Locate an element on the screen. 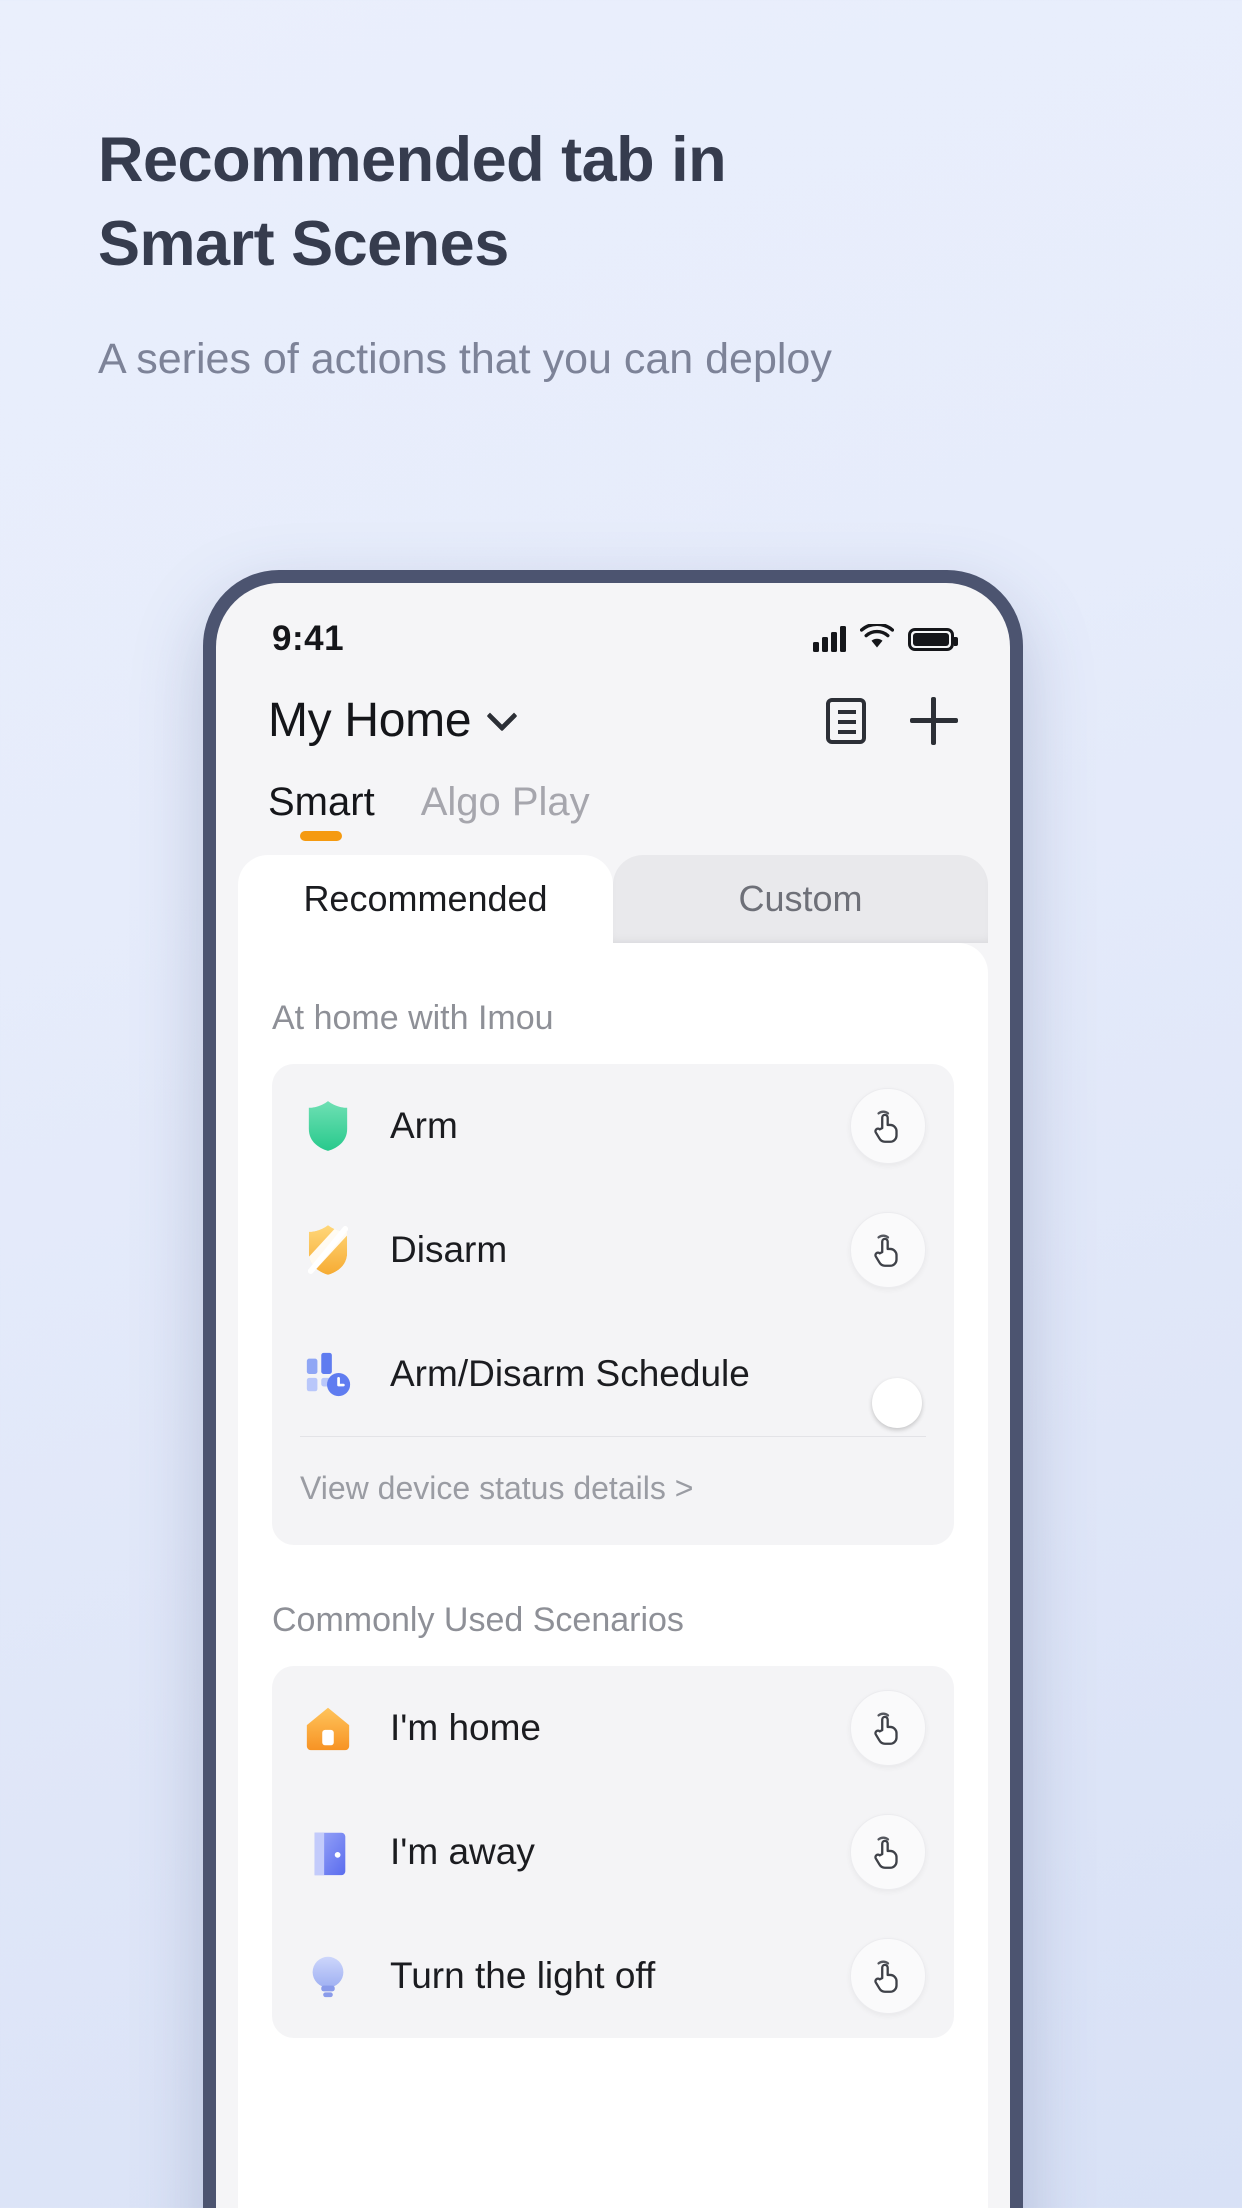 The image size is (1242, 2208). schedule-clock-icon is located at coordinates (328, 1374).